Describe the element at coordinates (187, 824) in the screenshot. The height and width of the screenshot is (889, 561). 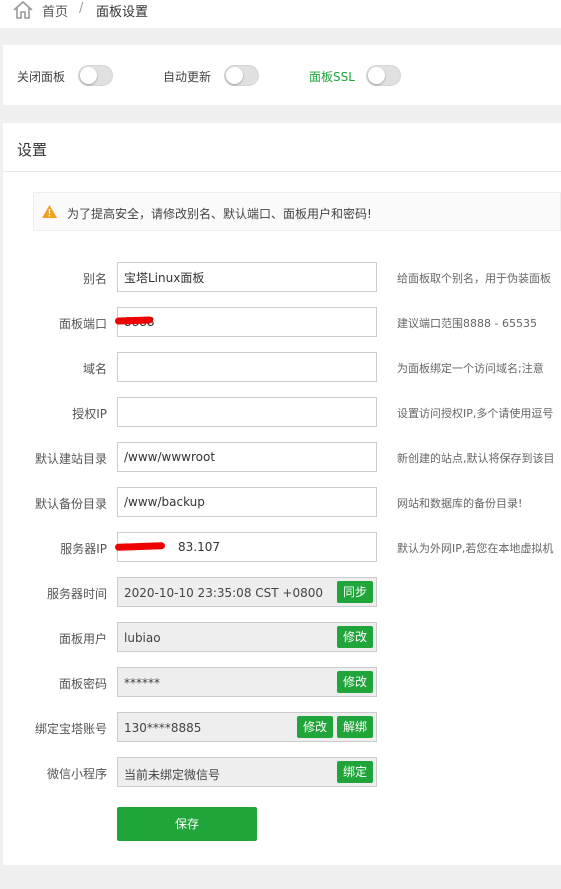
I see `save-button: 保存` at that location.